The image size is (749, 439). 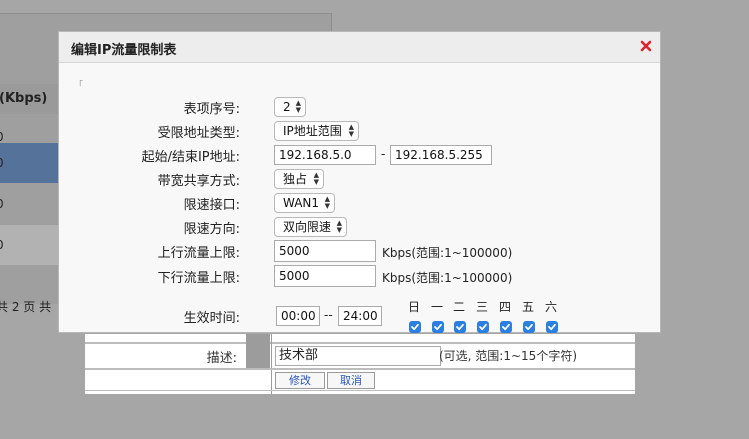 I want to click on download-limit-input: 5000, so click(x=325, y=276).